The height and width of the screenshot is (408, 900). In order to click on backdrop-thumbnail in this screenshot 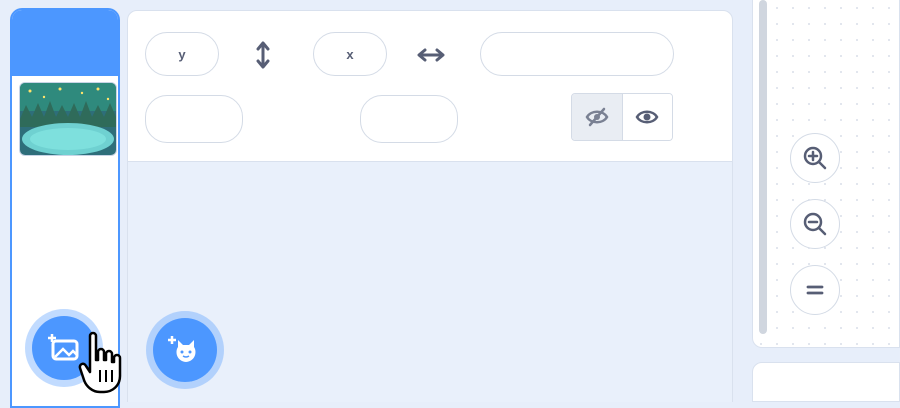, I will do `click(68, 119)`.